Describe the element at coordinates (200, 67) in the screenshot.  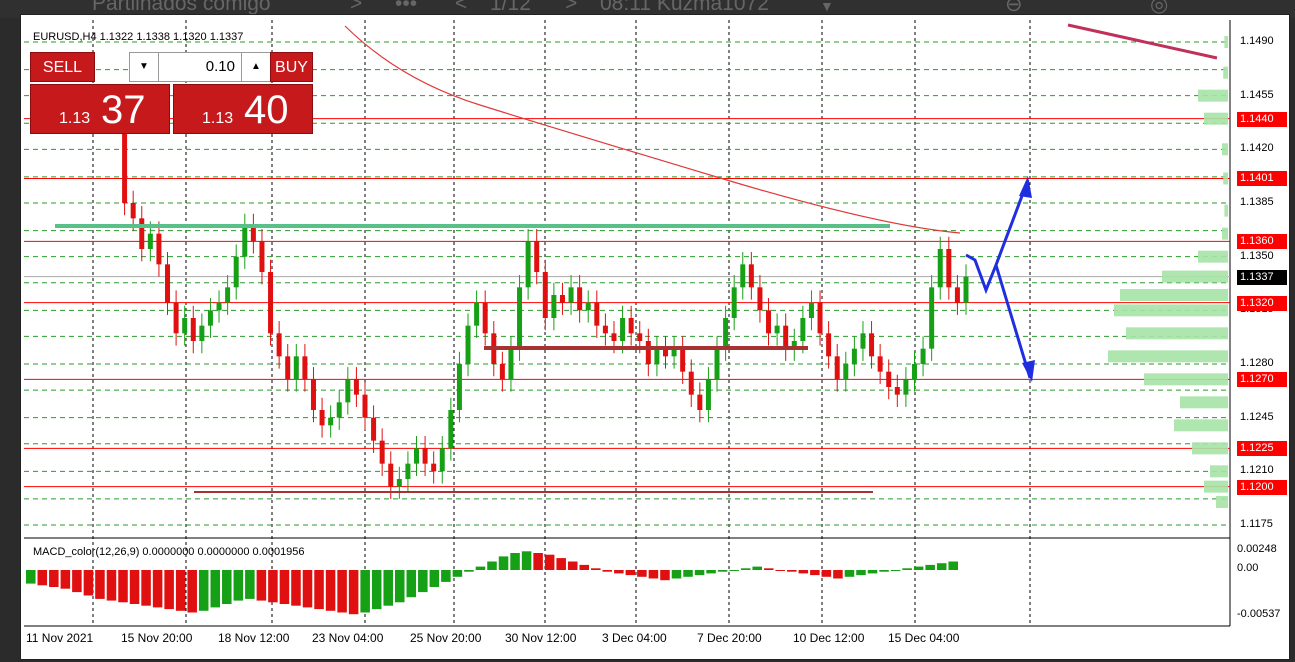
I see `lot-size-input: 0.10` at that location.